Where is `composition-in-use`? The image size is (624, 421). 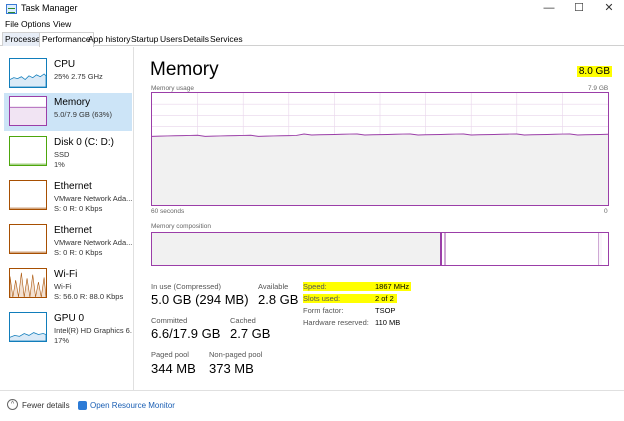
composition-in-use is located at coordinates (297, 249).